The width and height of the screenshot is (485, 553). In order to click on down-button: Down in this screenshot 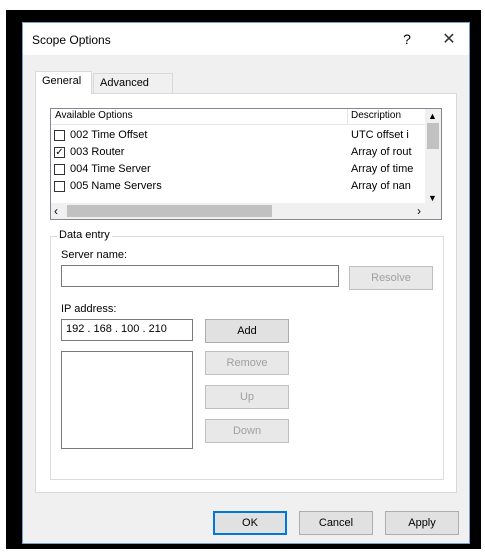, I will do `click(247, 431)`.